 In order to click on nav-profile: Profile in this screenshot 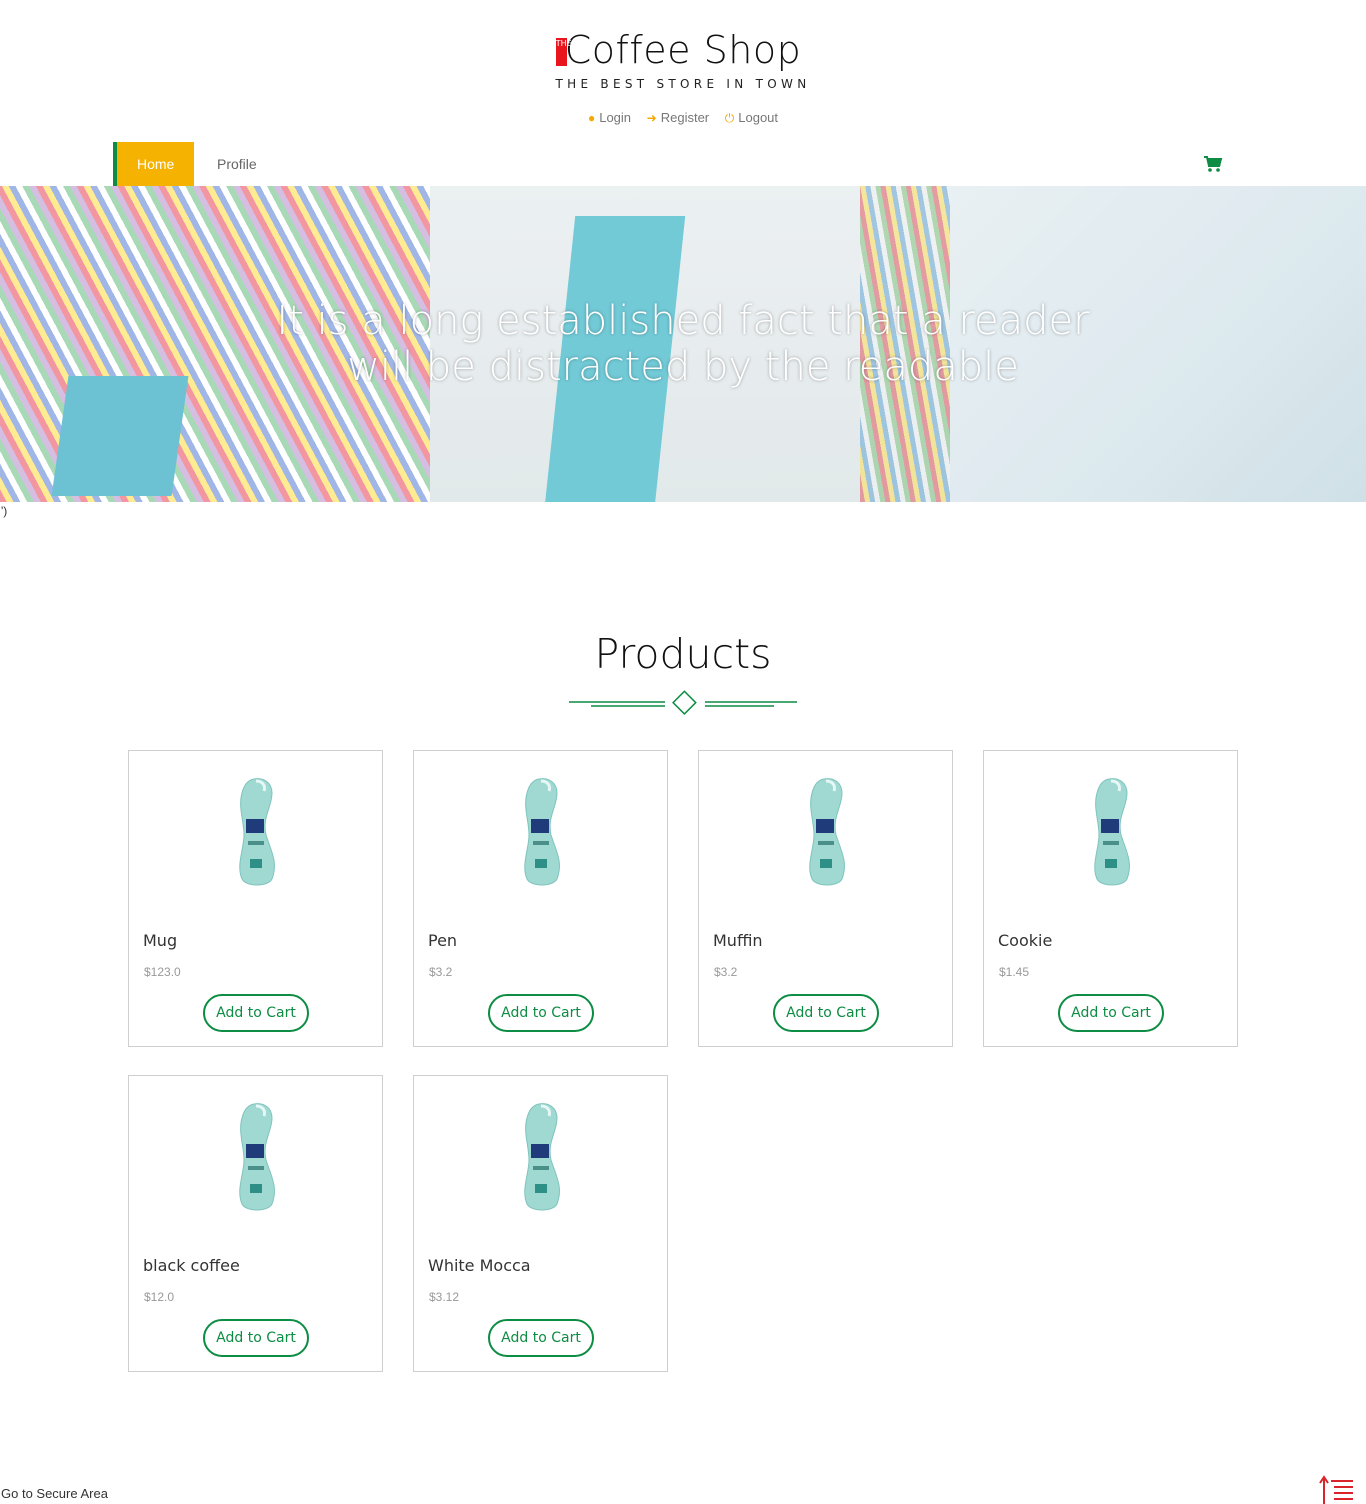, I will do `click(237, 164)`.